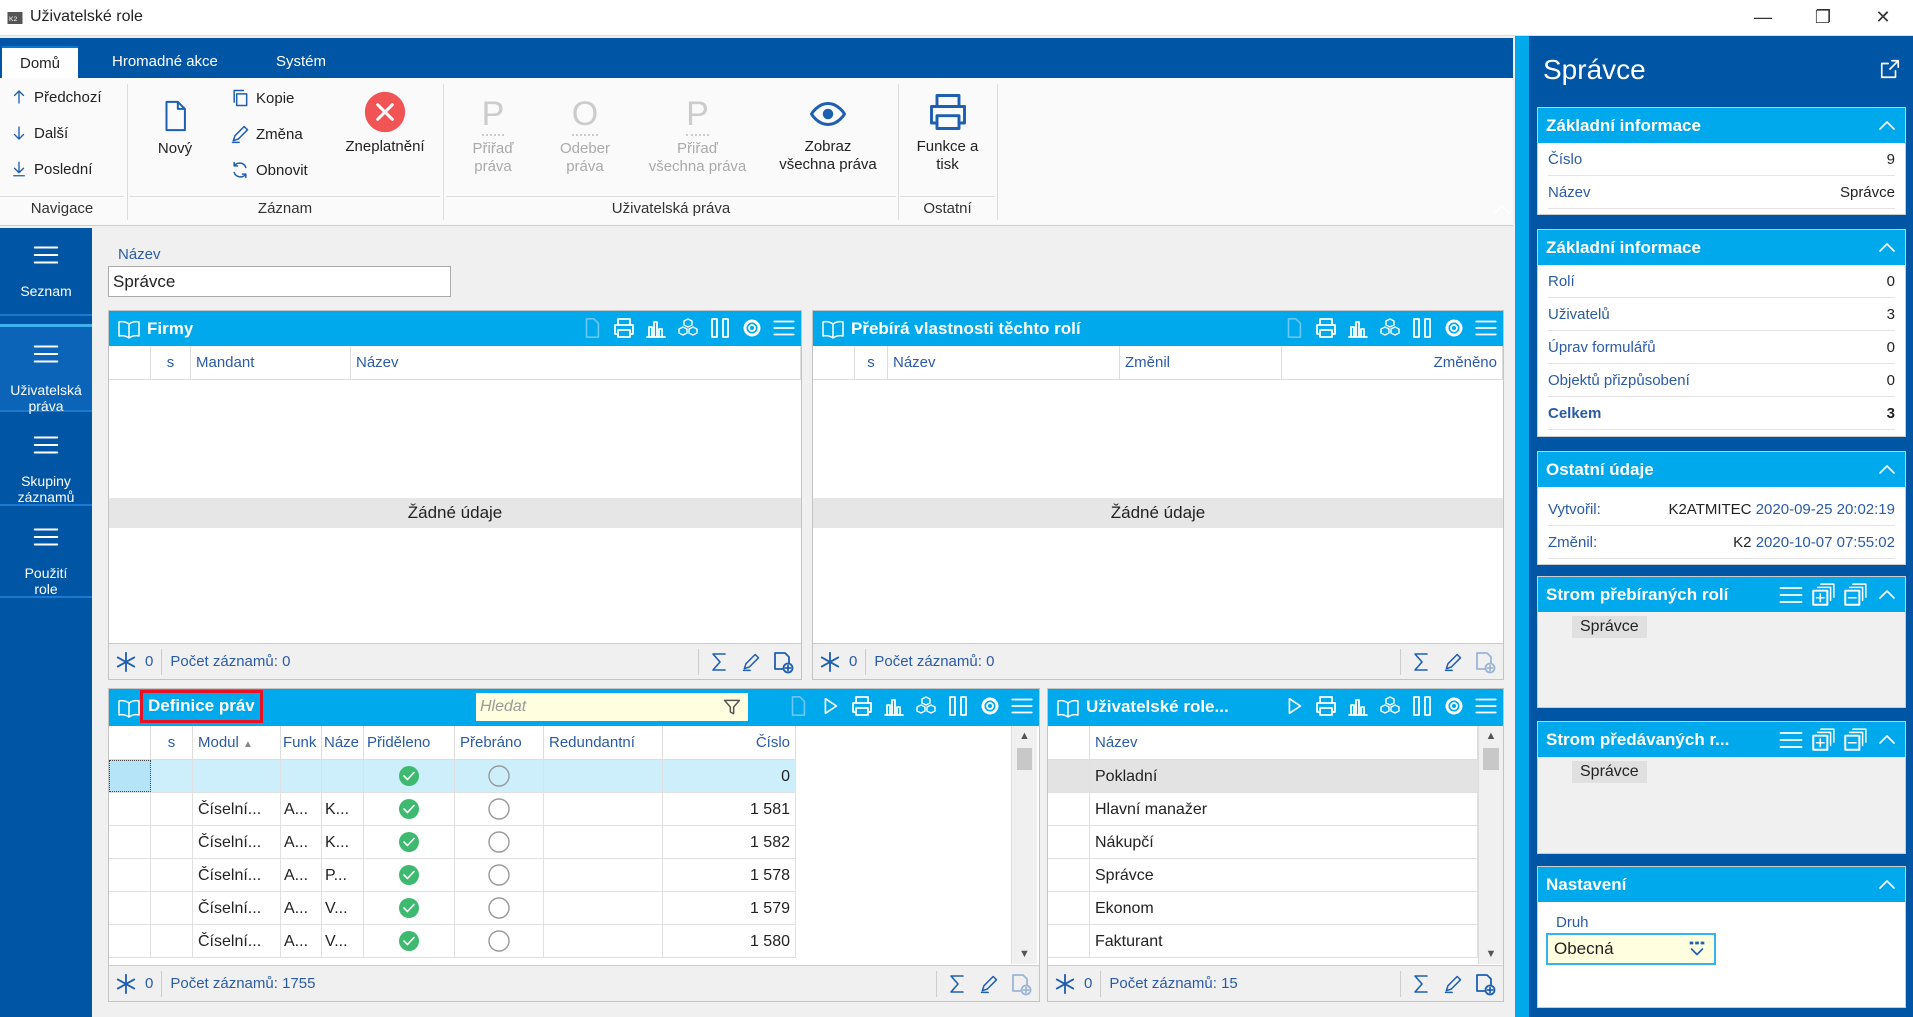  What do you see at coordinates (1024, 845) in the screenshot?
I see `rights-scrollbar: ▲ ▼` at bounding box center [1024, 845].